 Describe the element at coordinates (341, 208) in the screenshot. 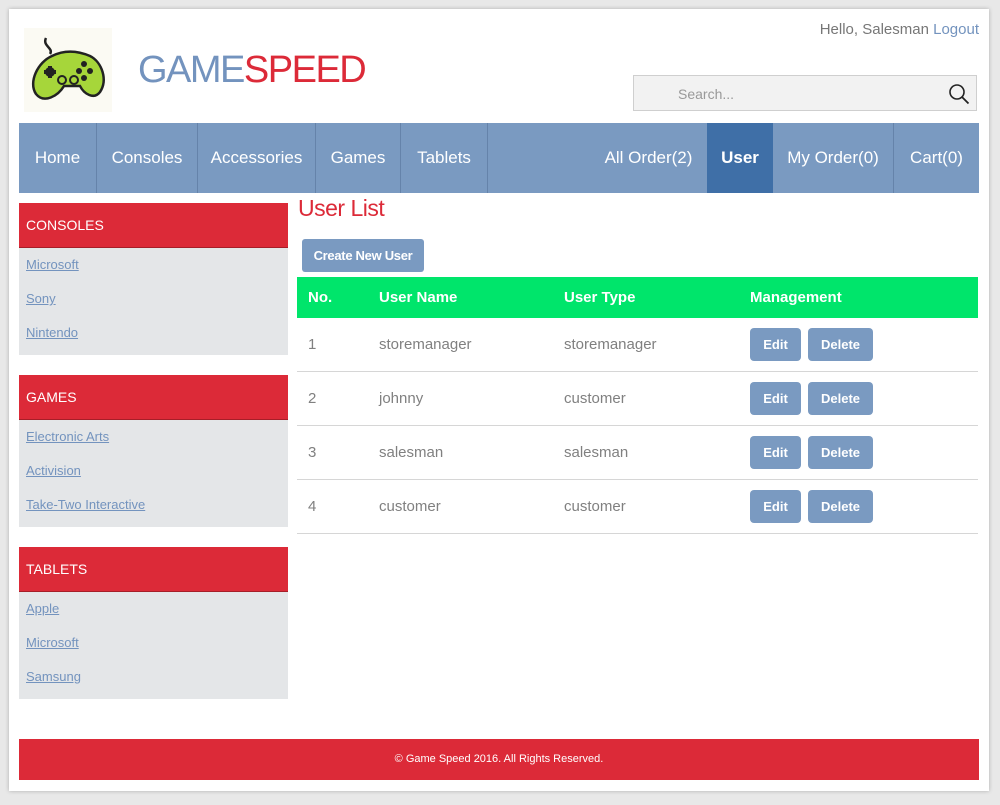

I see `page-title: User List` at that location.